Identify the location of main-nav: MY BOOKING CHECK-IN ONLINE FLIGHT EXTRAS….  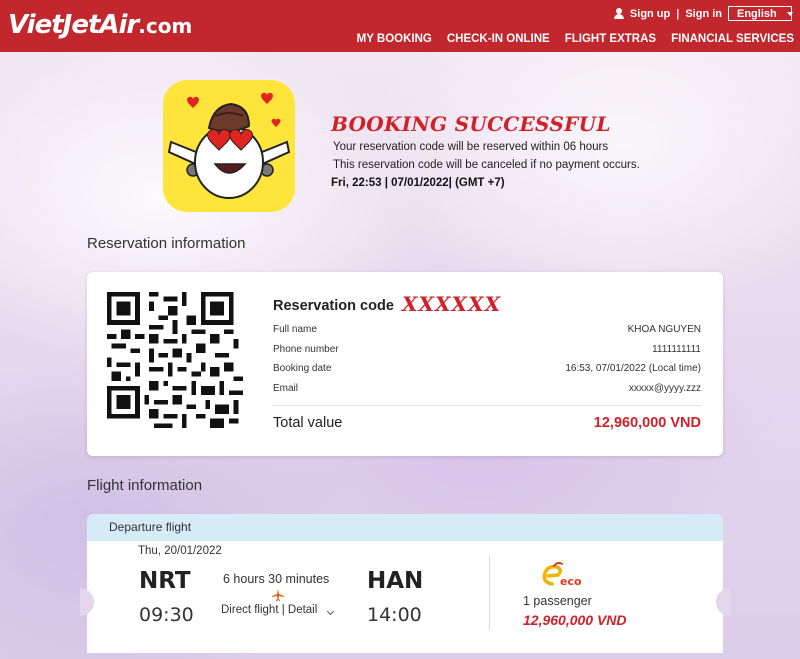
(575, 39).